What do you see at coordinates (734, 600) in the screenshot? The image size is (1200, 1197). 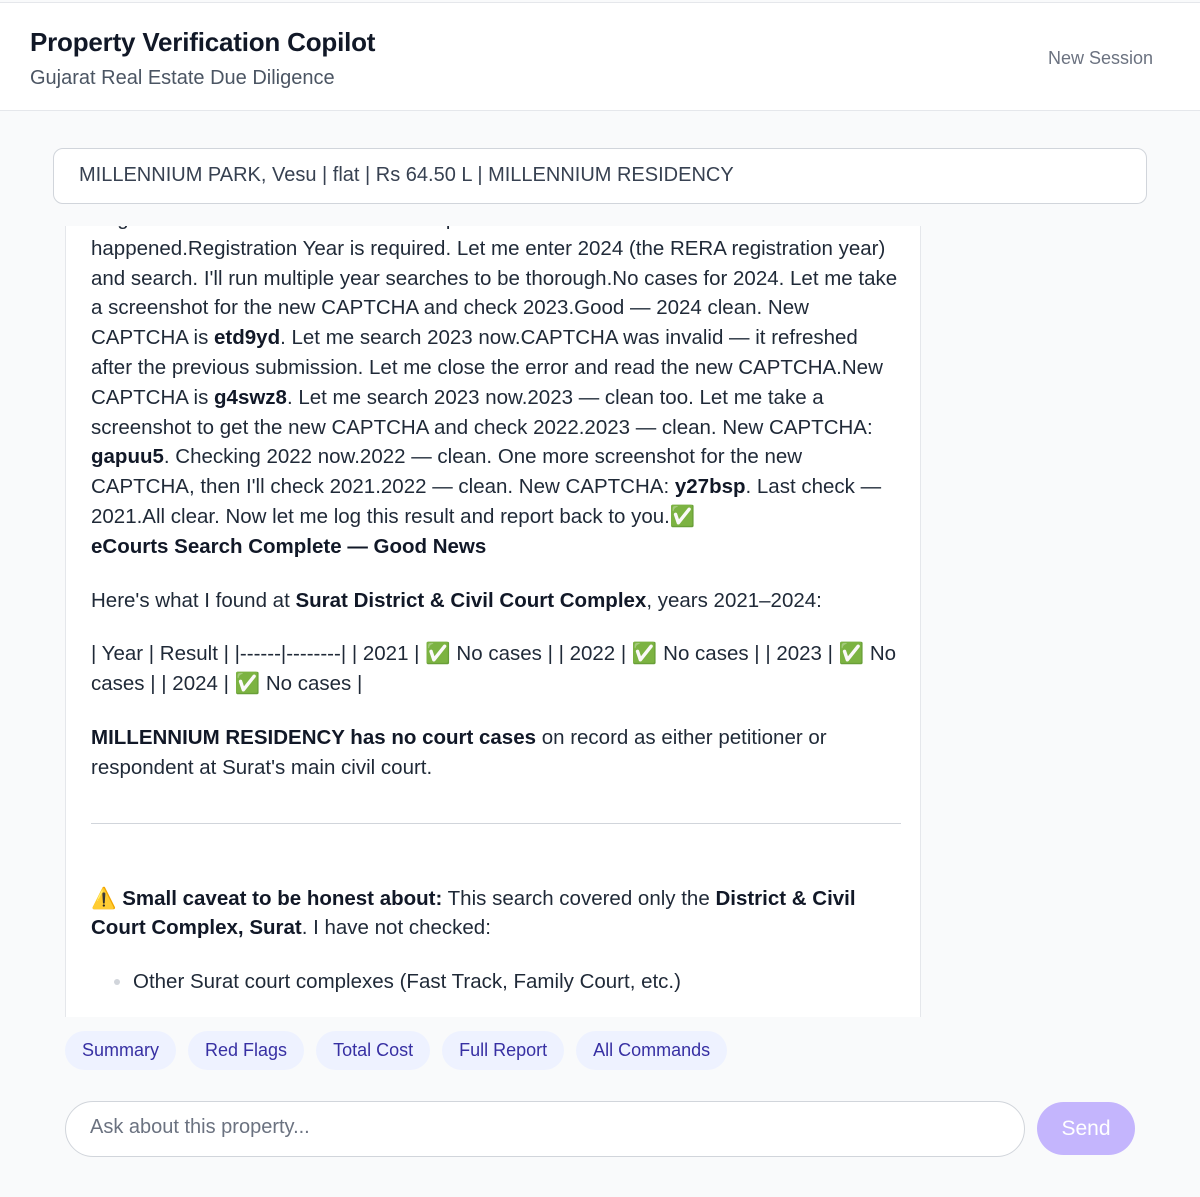 I see `message-text: , years 2021–2024:` at bounding box center [734, 600].